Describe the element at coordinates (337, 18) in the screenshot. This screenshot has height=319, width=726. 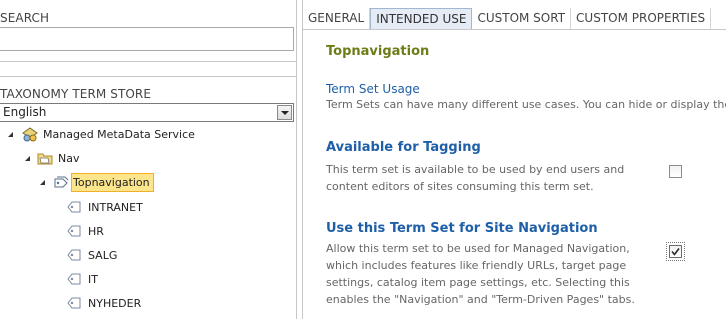
I see `tab-general: GENERAL` at that location.